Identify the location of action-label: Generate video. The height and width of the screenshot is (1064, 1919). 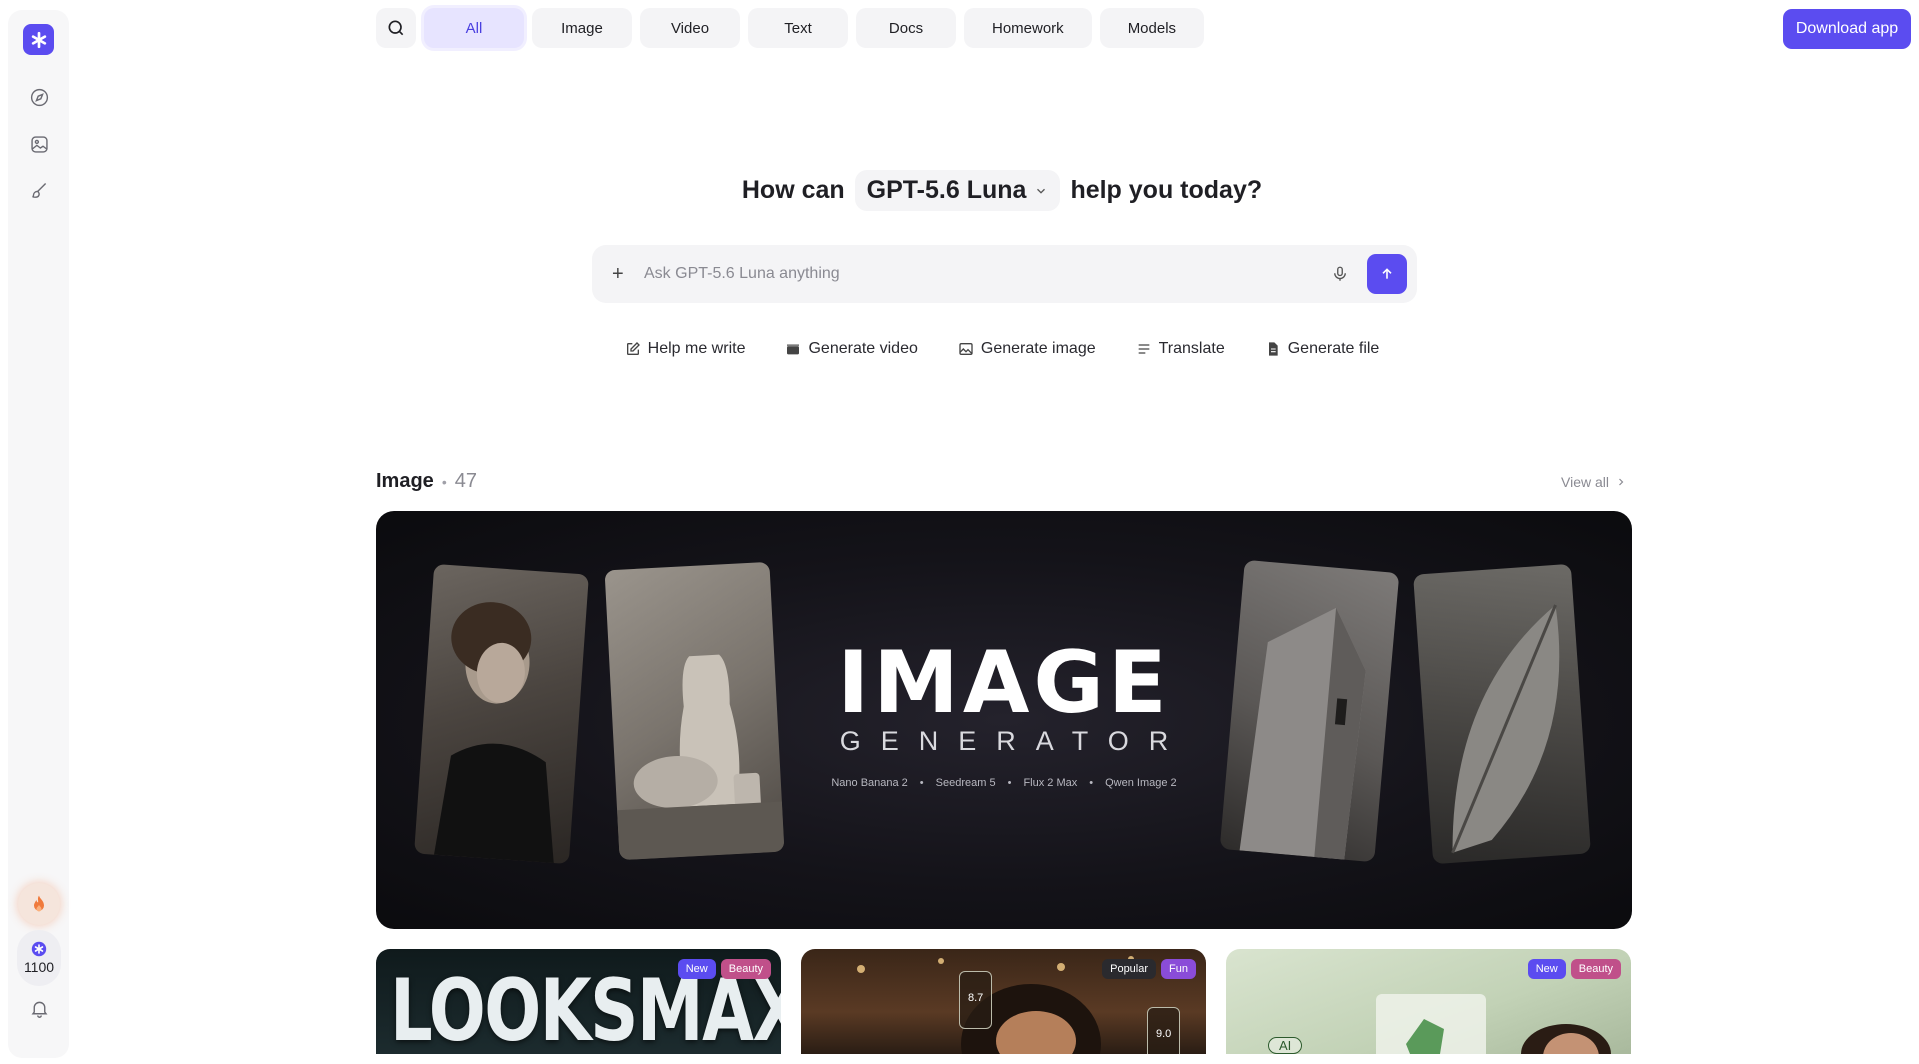
(863, 348).